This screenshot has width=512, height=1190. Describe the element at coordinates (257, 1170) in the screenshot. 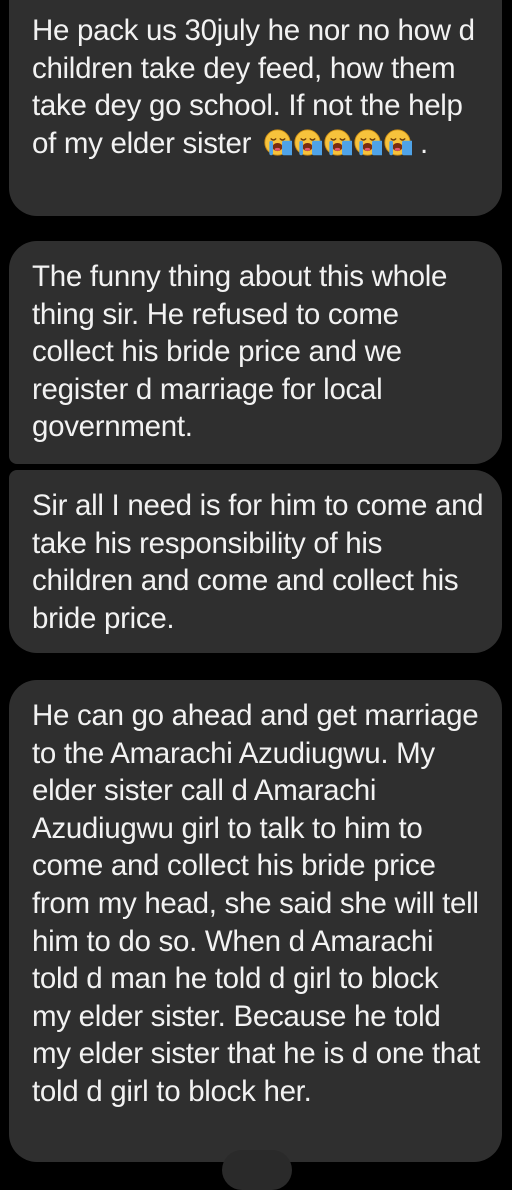

I see `scroll-to-bottom-button` at that location.